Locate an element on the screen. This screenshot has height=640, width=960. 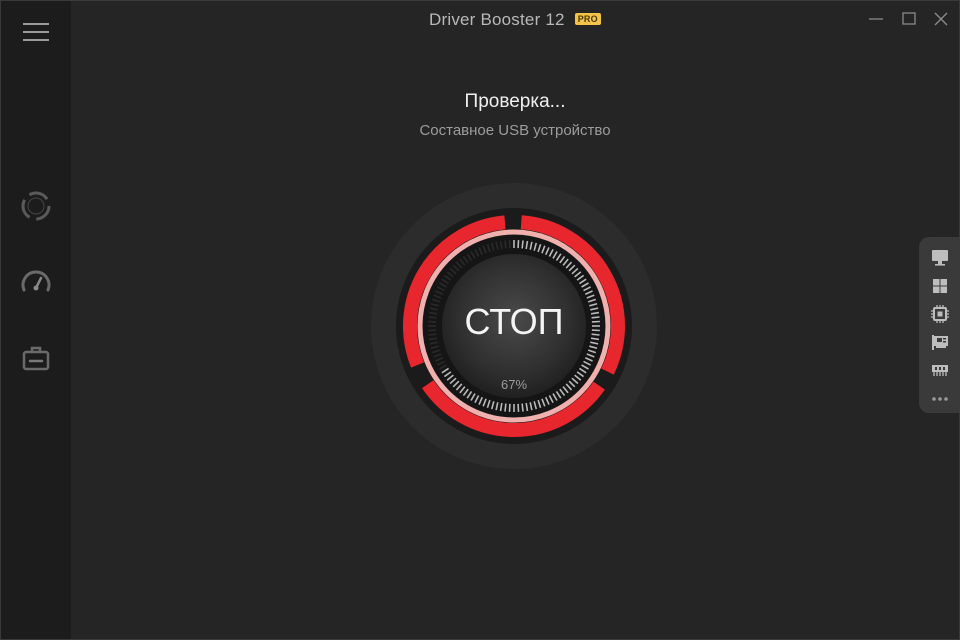
chip-icon is located at coordinates (940, 314).